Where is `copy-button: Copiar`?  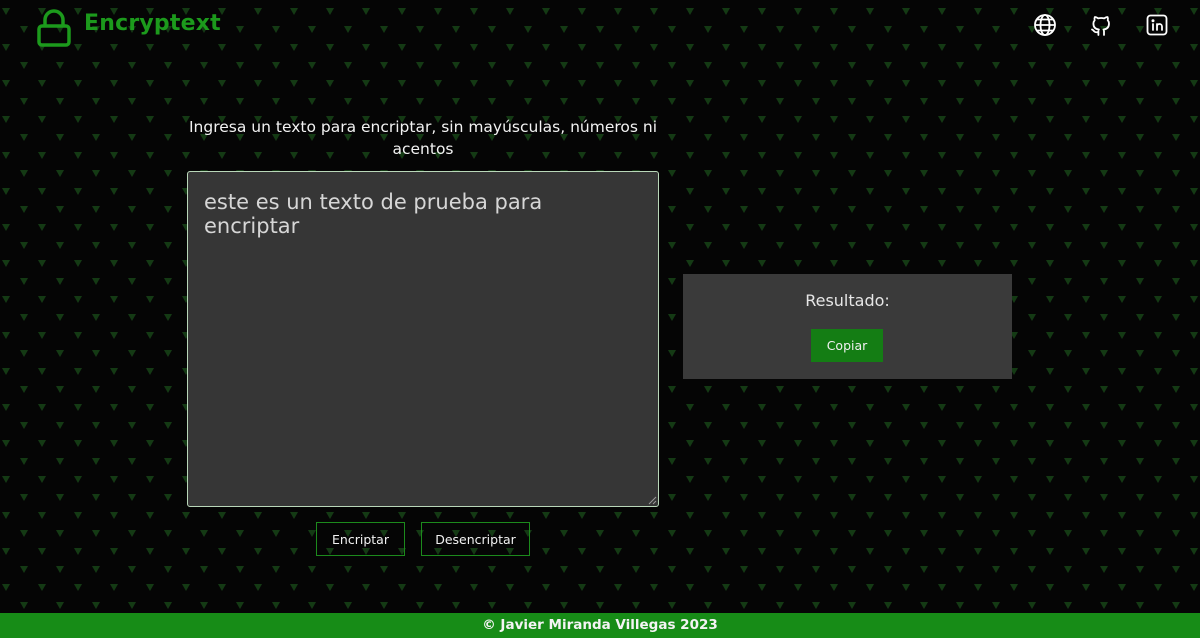
copy-button: Copiar is located at coordinates (847, 345).